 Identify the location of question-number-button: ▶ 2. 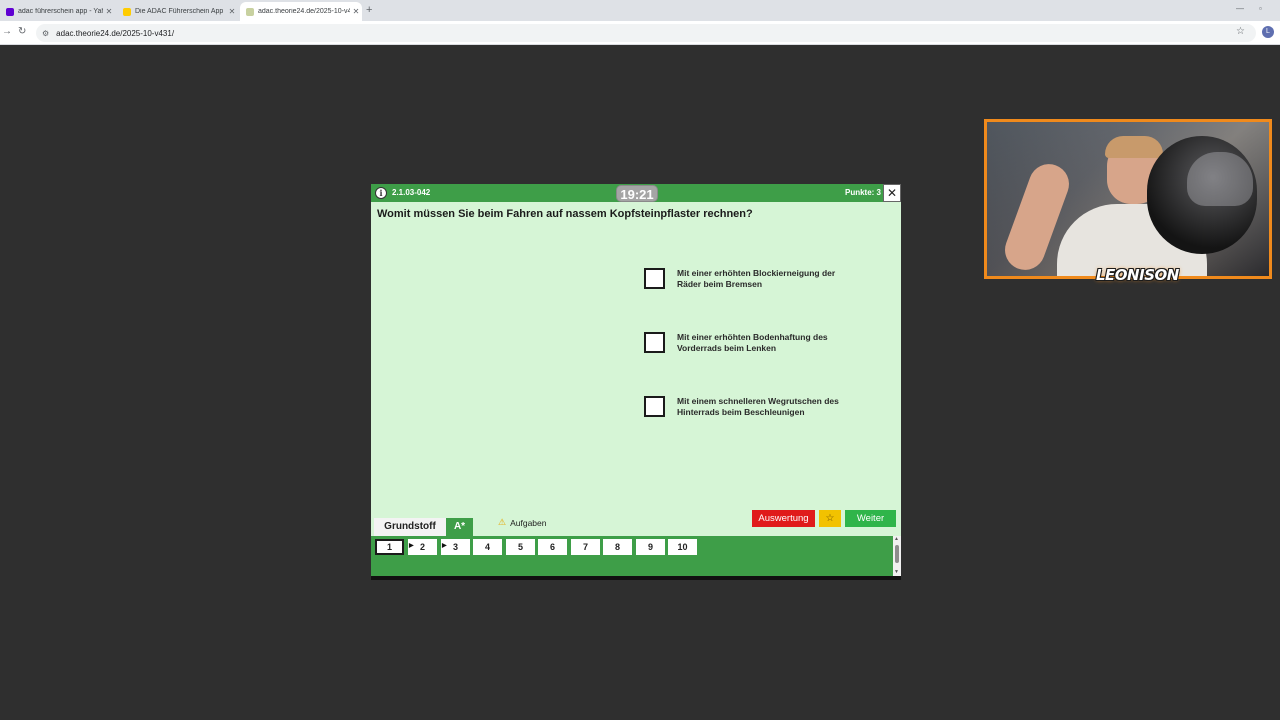
(422, 547).